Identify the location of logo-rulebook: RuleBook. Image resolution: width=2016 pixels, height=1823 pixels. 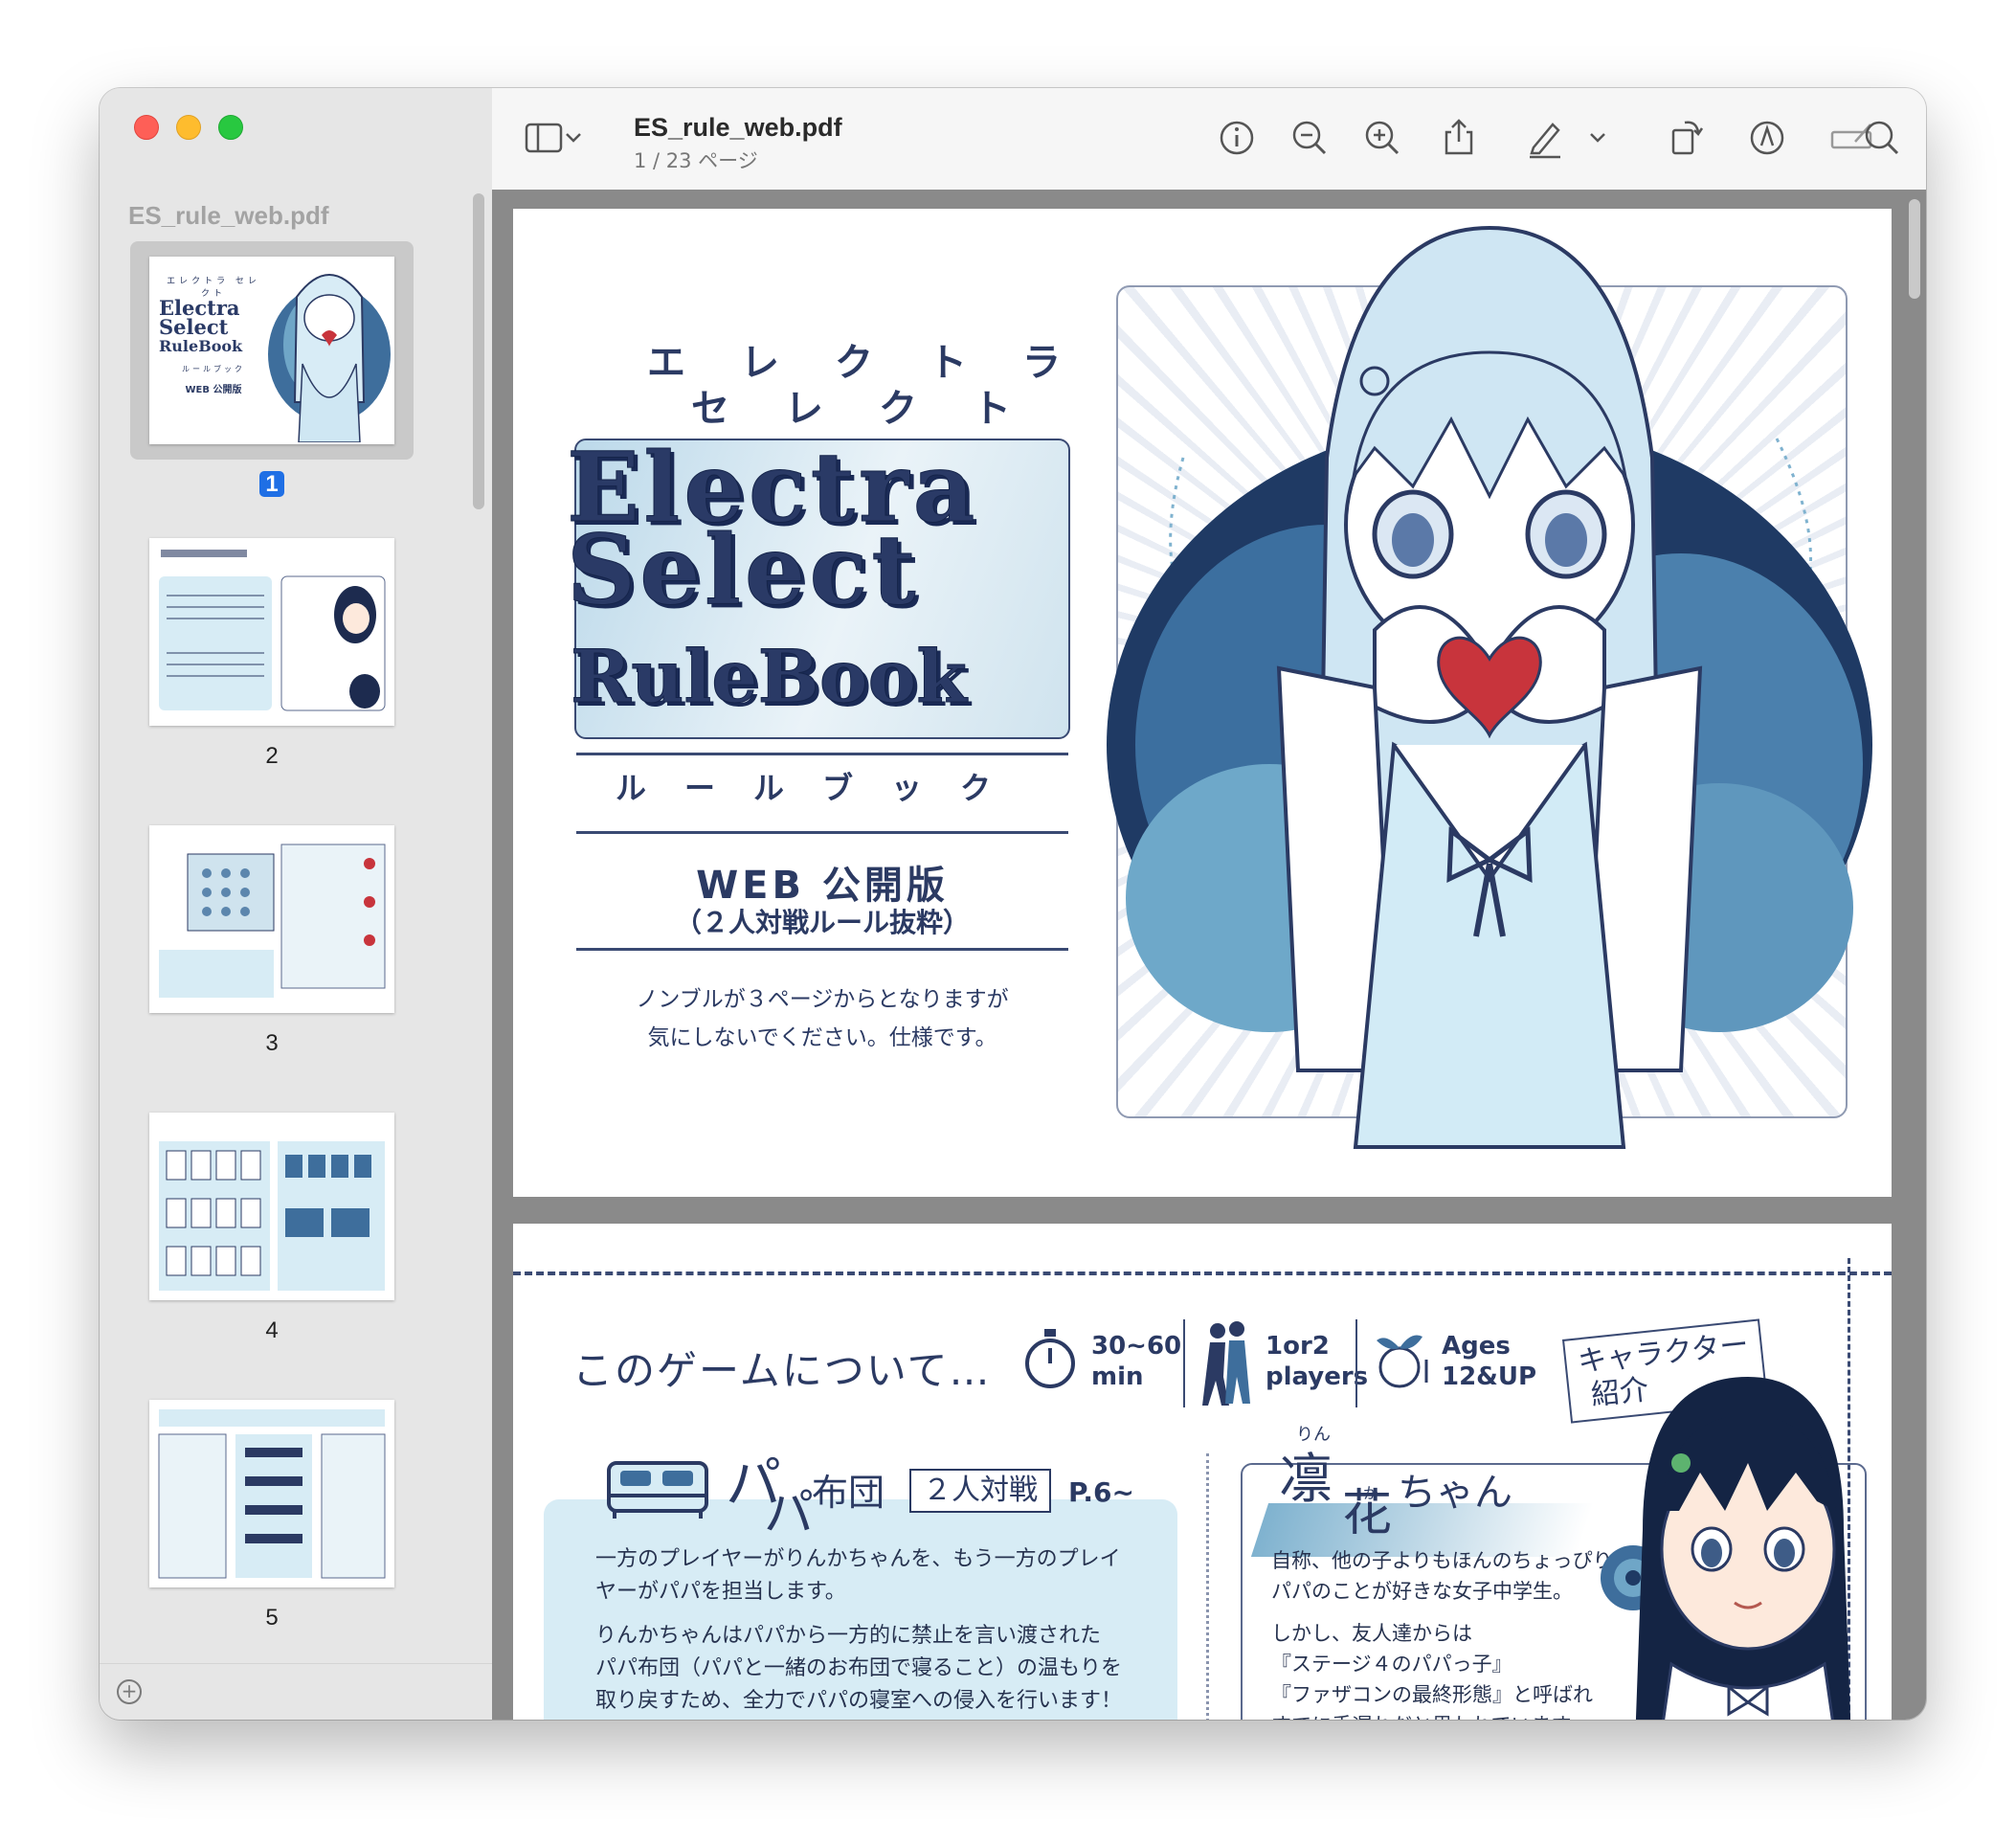
(770, 677).